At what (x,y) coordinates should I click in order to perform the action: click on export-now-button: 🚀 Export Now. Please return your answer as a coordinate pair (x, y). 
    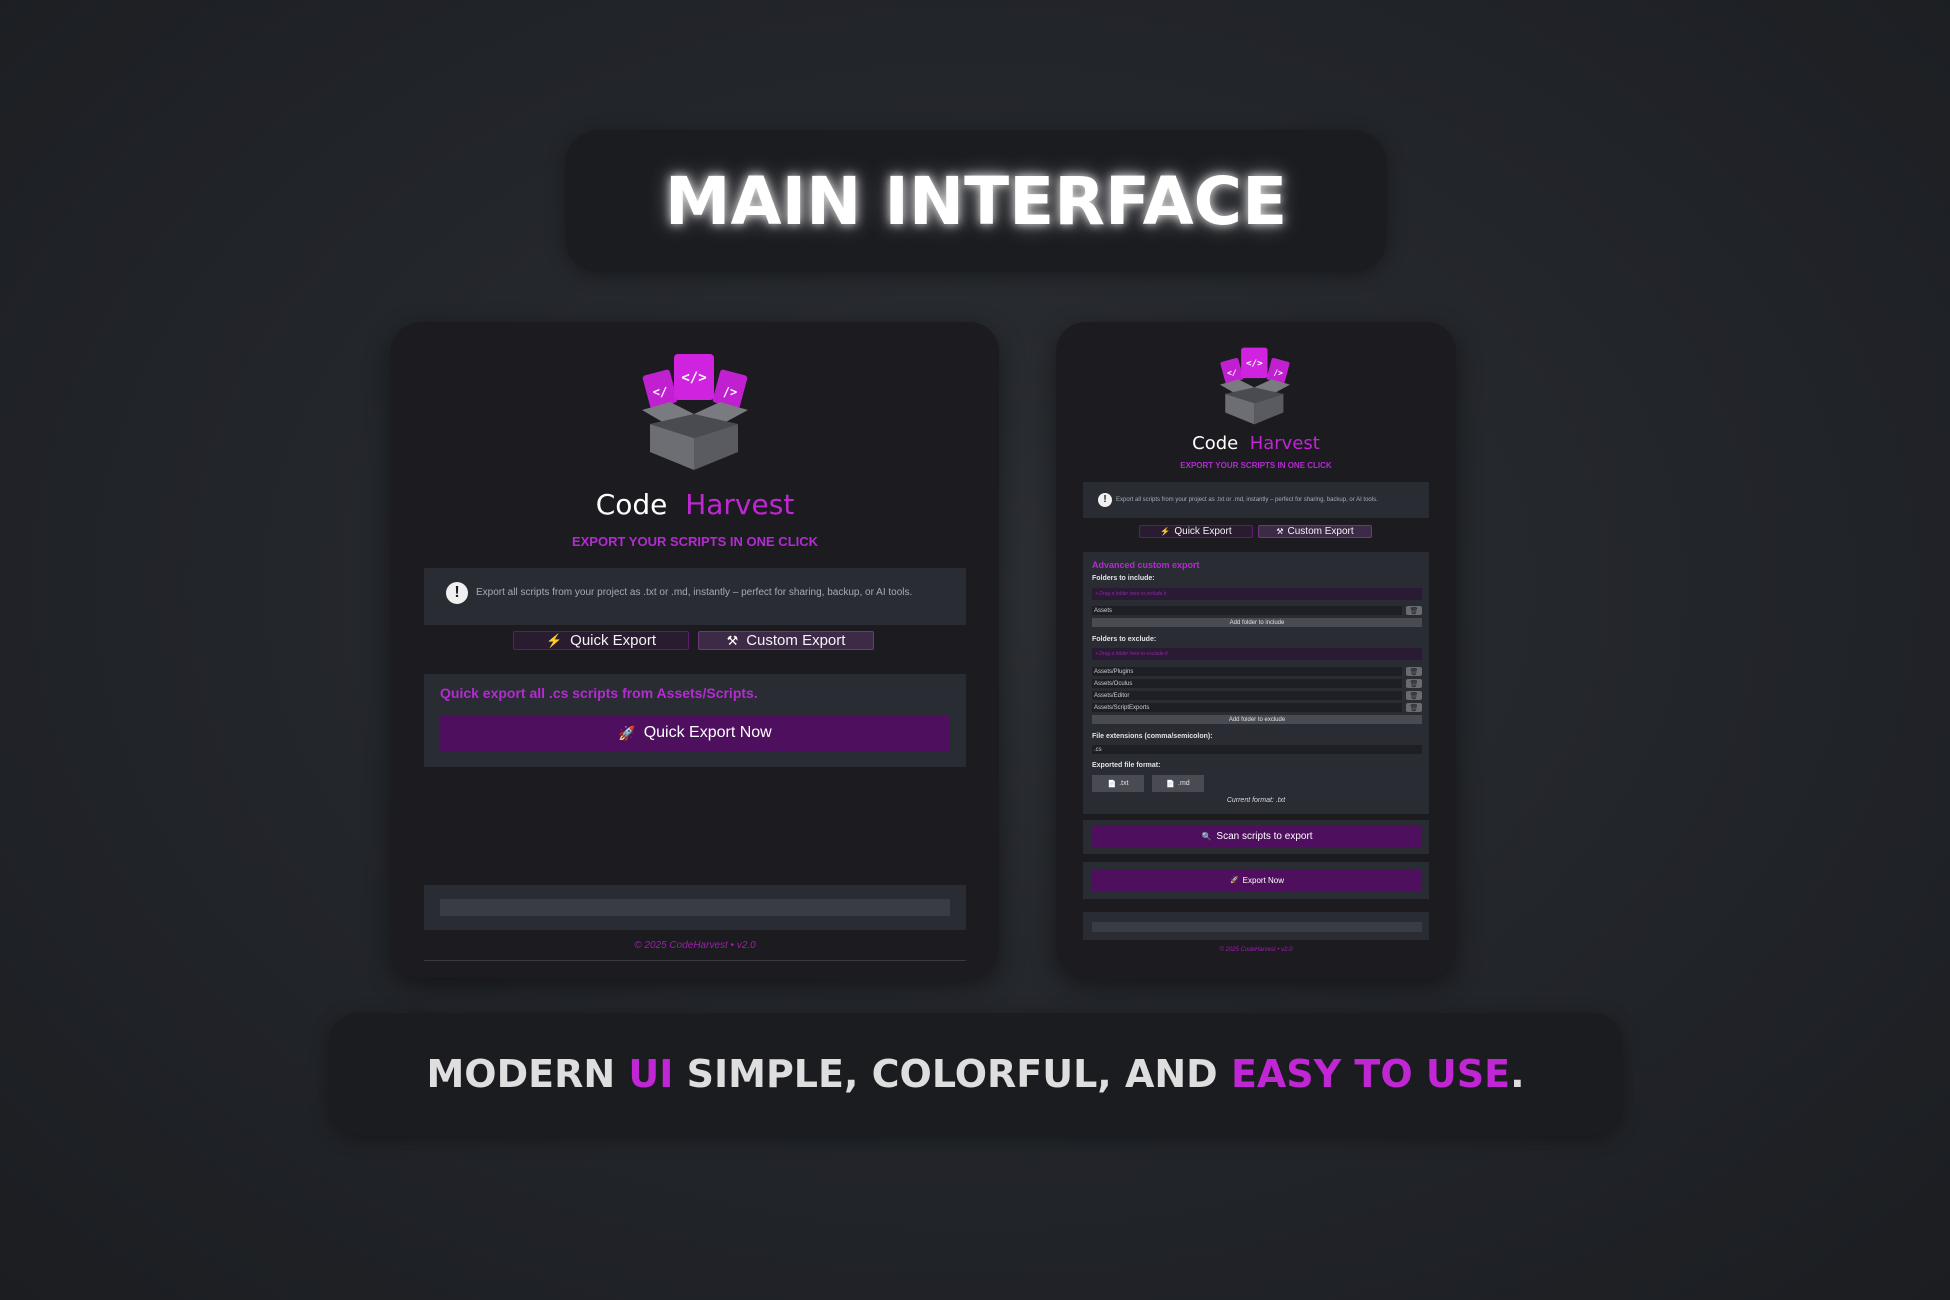
    Looking at the image, I should click on (1257, 880).